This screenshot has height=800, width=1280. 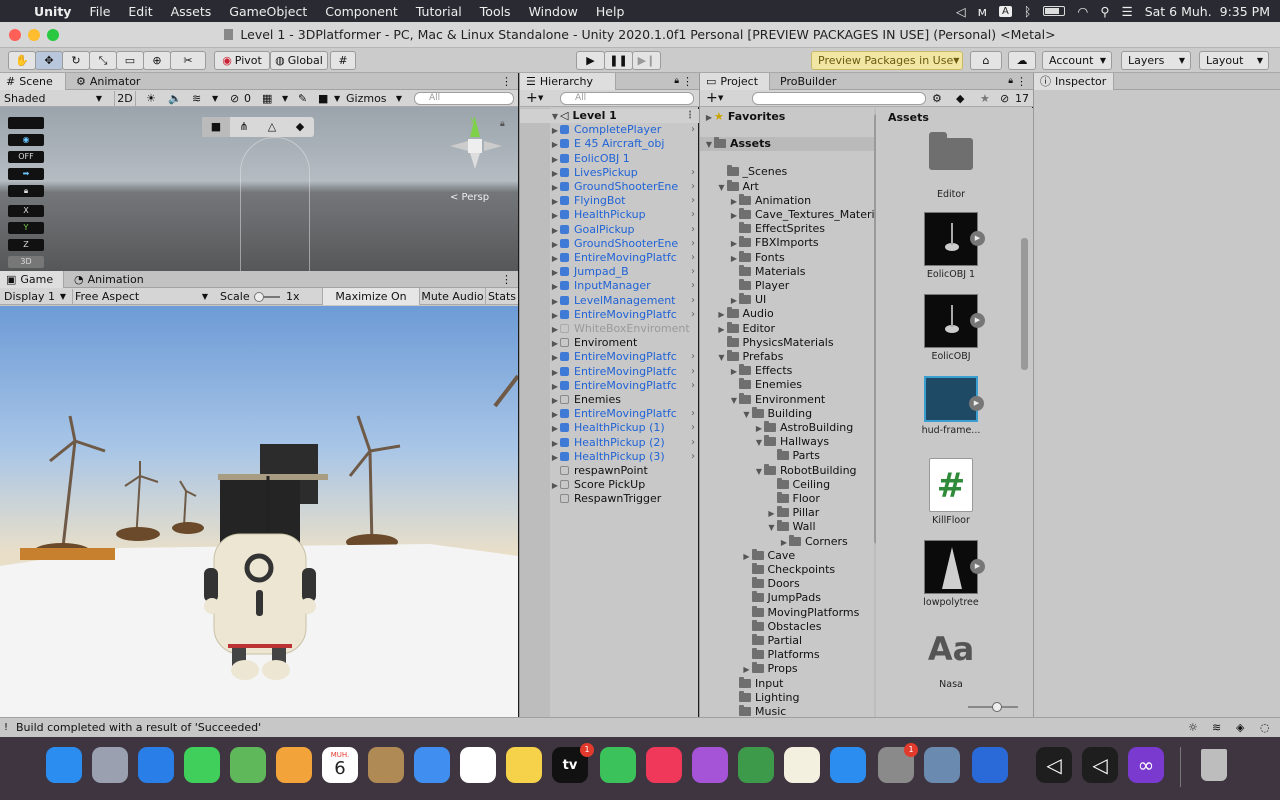 I want to click on asset-item: # KillFloor, so click(x=951, y=492).